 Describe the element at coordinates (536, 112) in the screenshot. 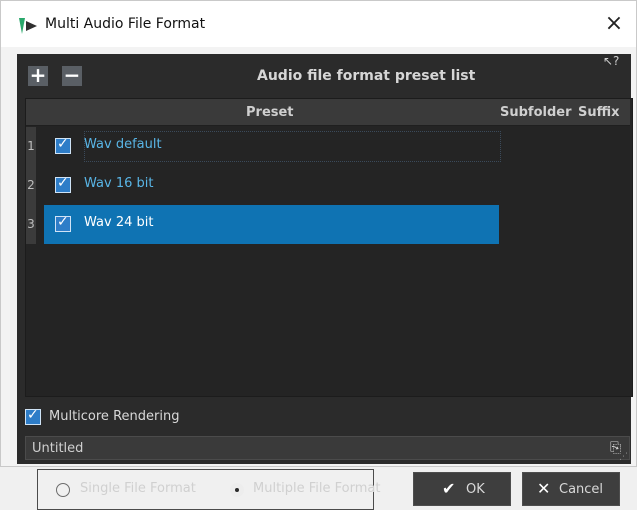

I see `column-header-subfolder: Subfolder` at that location.